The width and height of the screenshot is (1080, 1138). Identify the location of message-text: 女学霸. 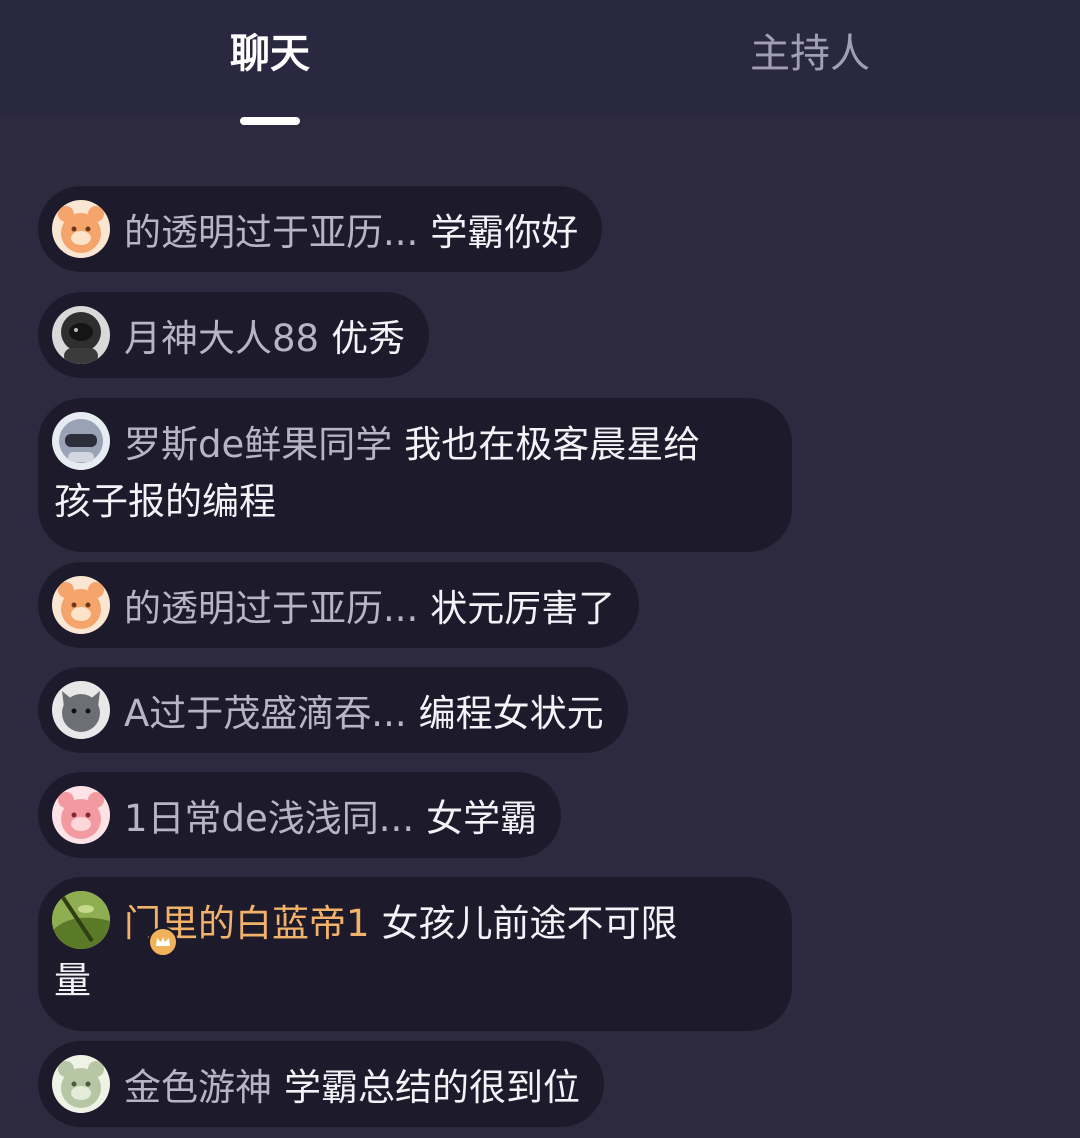
(482, 818).